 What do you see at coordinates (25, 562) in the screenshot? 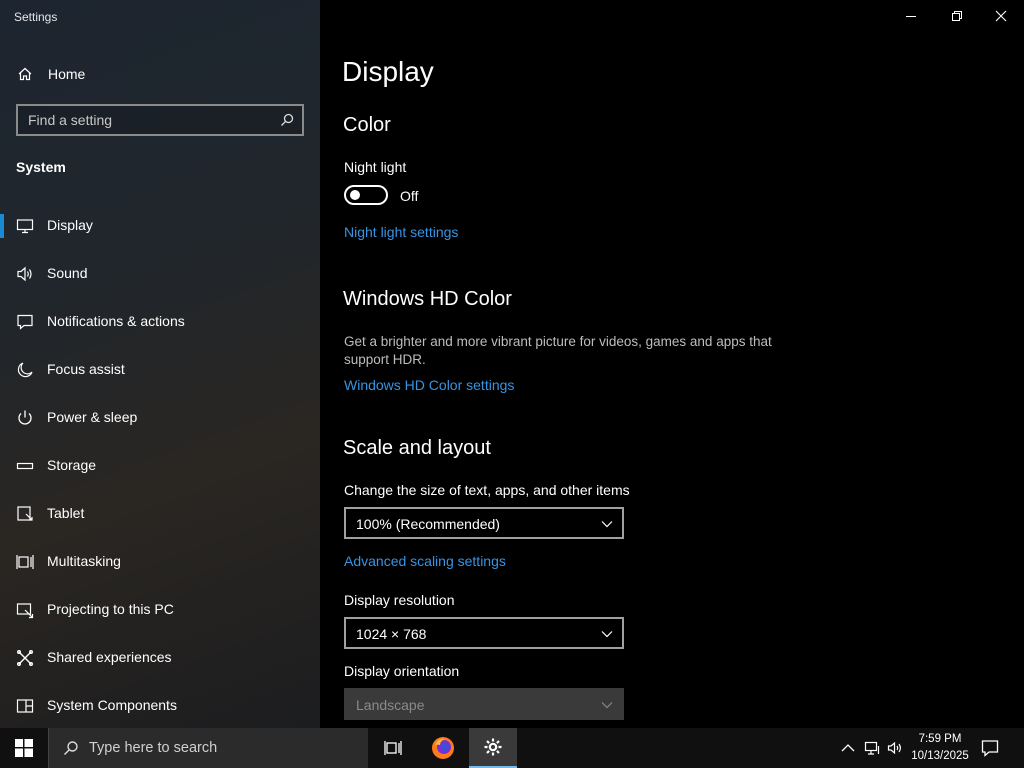
I see `multitasking-icon` at bounding box center [25, 562].